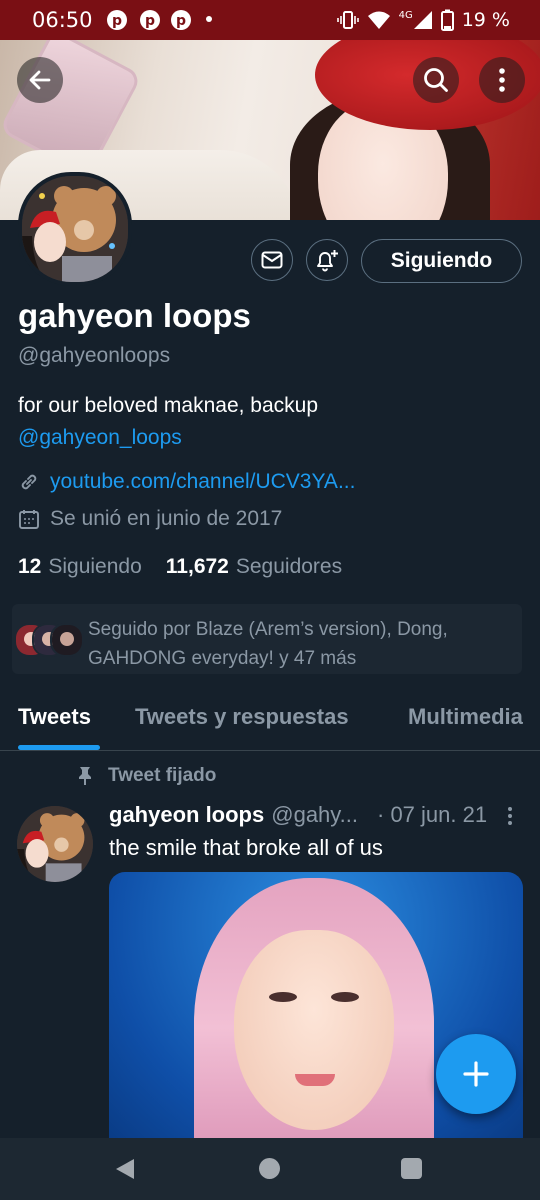  What do you see at coordinates (166, 518) in the screenshot?
I see `joined-date: Se unió en junio de 2017` at bounding box center [166, 518].